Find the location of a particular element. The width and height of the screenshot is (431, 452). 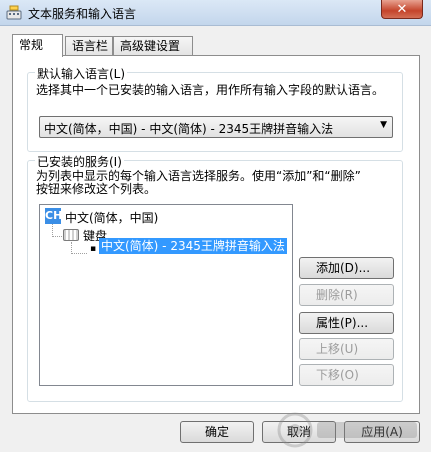

keyboard-app-icon is located at coordinates (14, 12).